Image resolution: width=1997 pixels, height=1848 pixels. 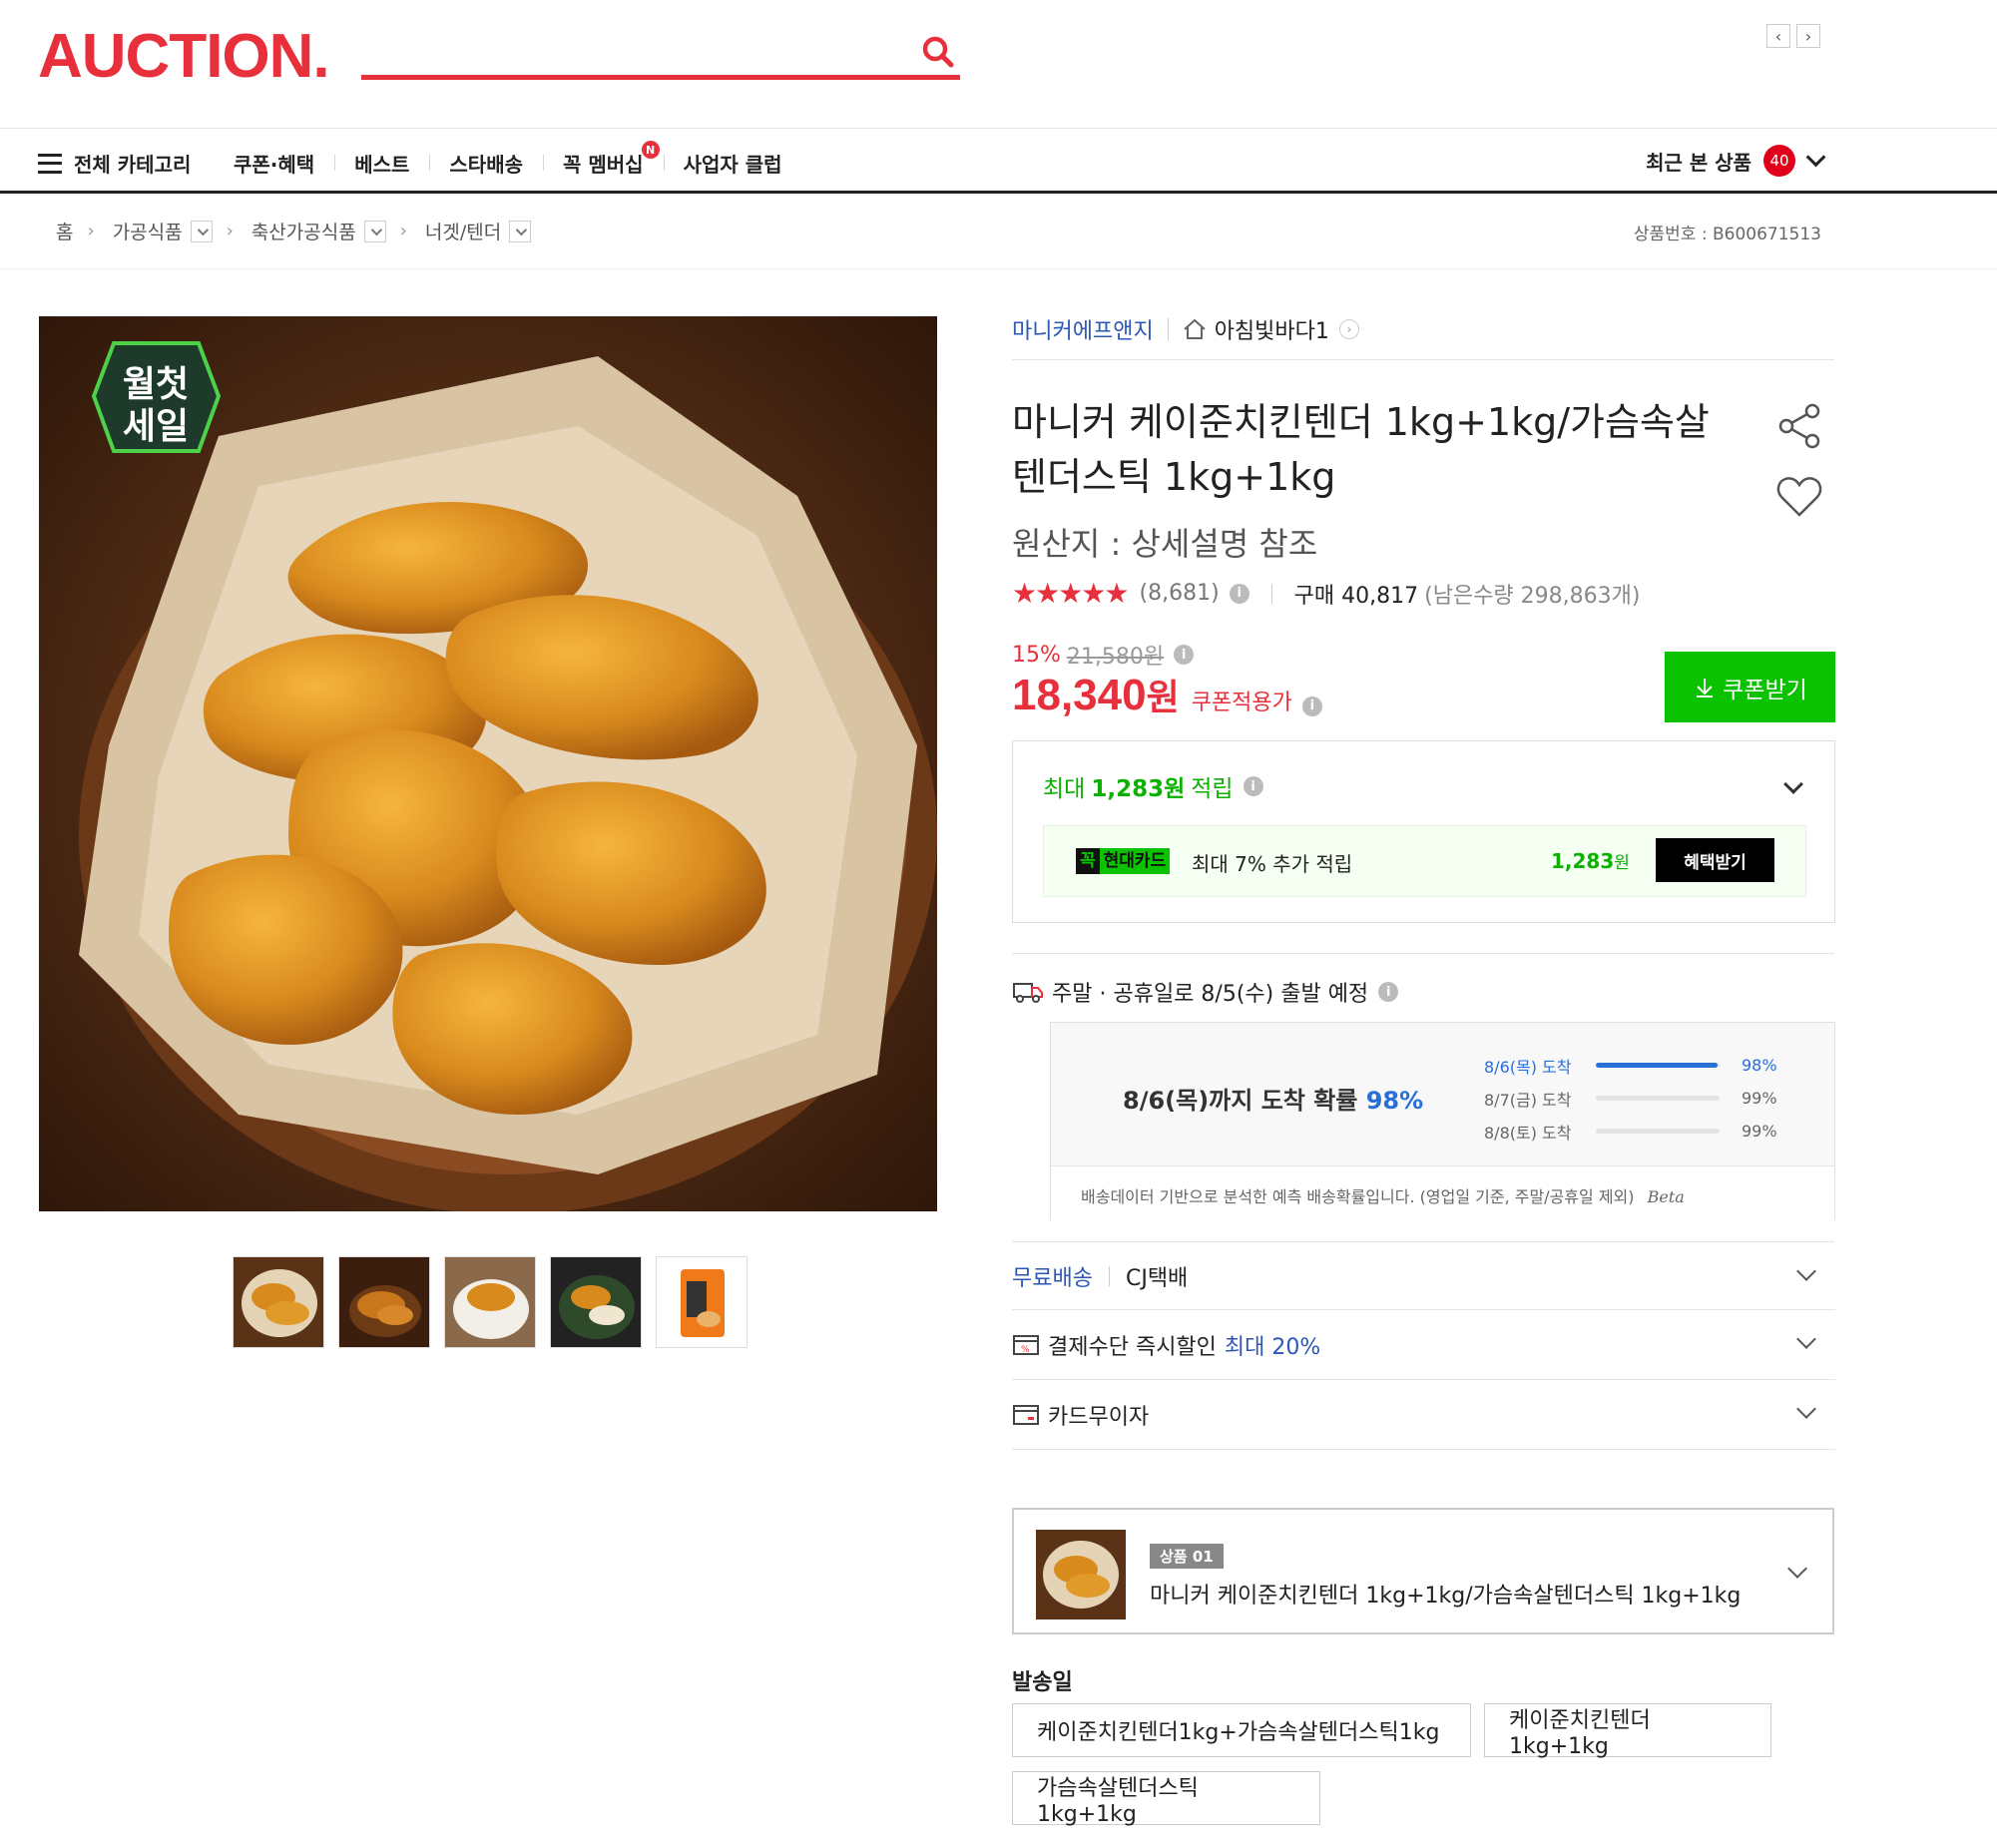 I want to click on sale-badge-line-1: 월첫, so click(x=156, y=384).